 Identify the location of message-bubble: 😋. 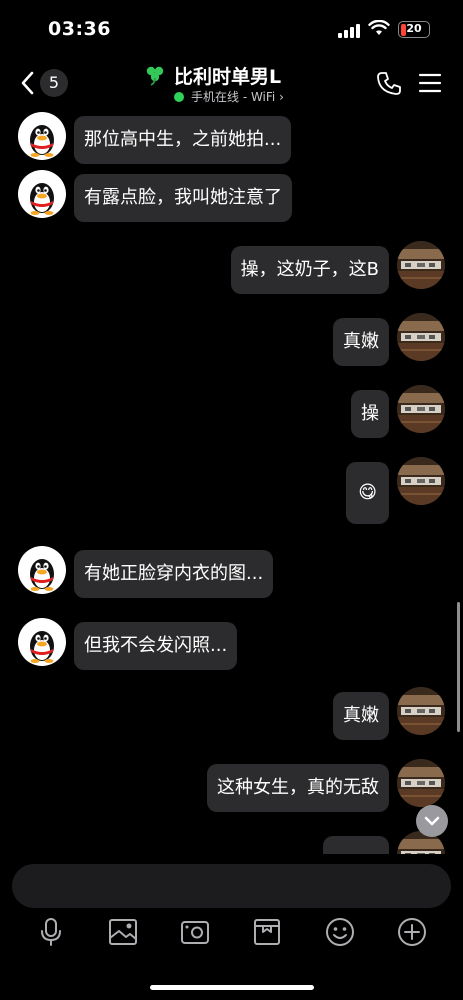
(367, 493).